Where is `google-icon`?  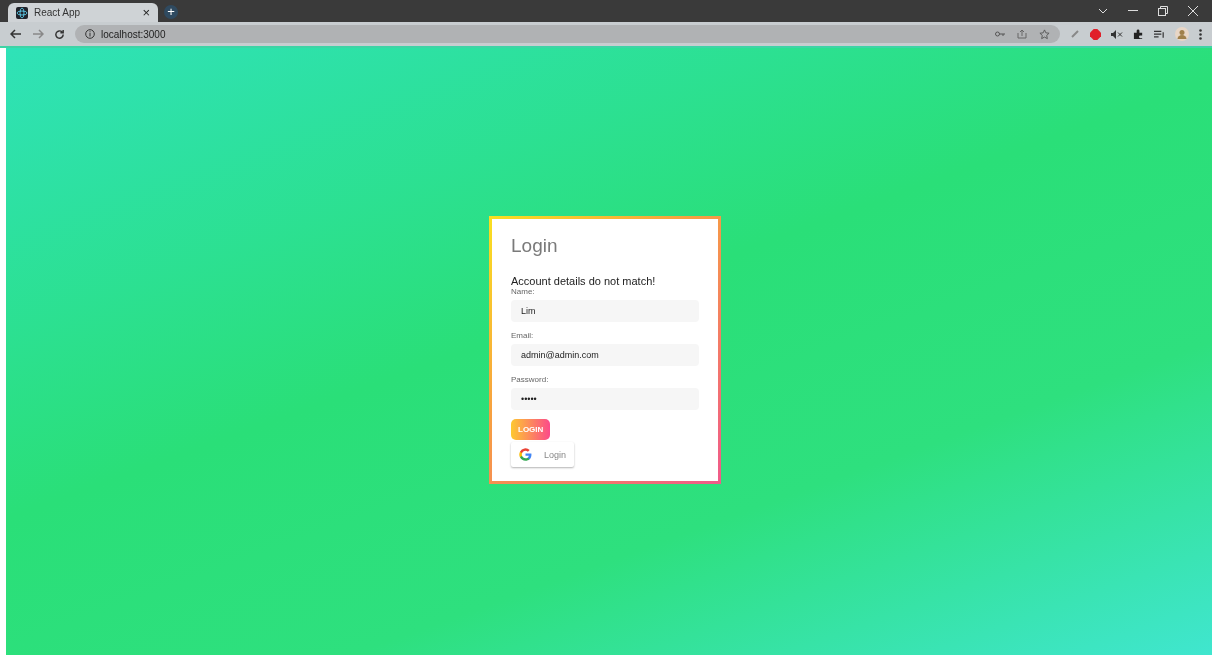
google-icon is located at coordinates (525, 454).